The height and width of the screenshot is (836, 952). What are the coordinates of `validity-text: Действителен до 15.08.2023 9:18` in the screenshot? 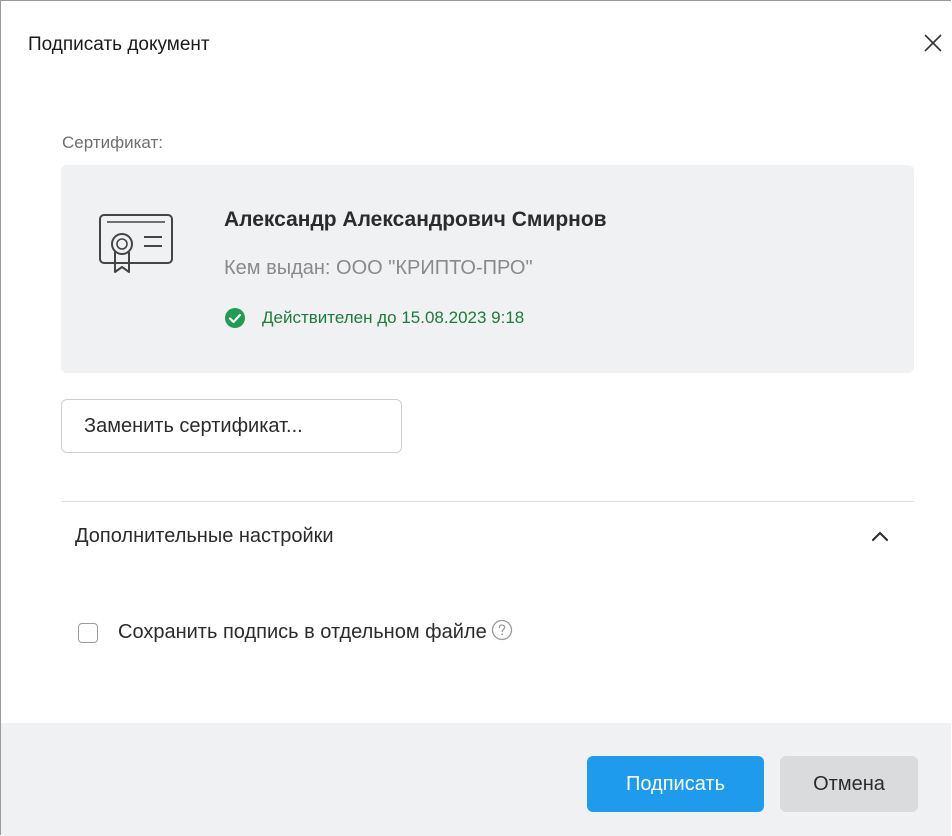 It's located at (393, 317).